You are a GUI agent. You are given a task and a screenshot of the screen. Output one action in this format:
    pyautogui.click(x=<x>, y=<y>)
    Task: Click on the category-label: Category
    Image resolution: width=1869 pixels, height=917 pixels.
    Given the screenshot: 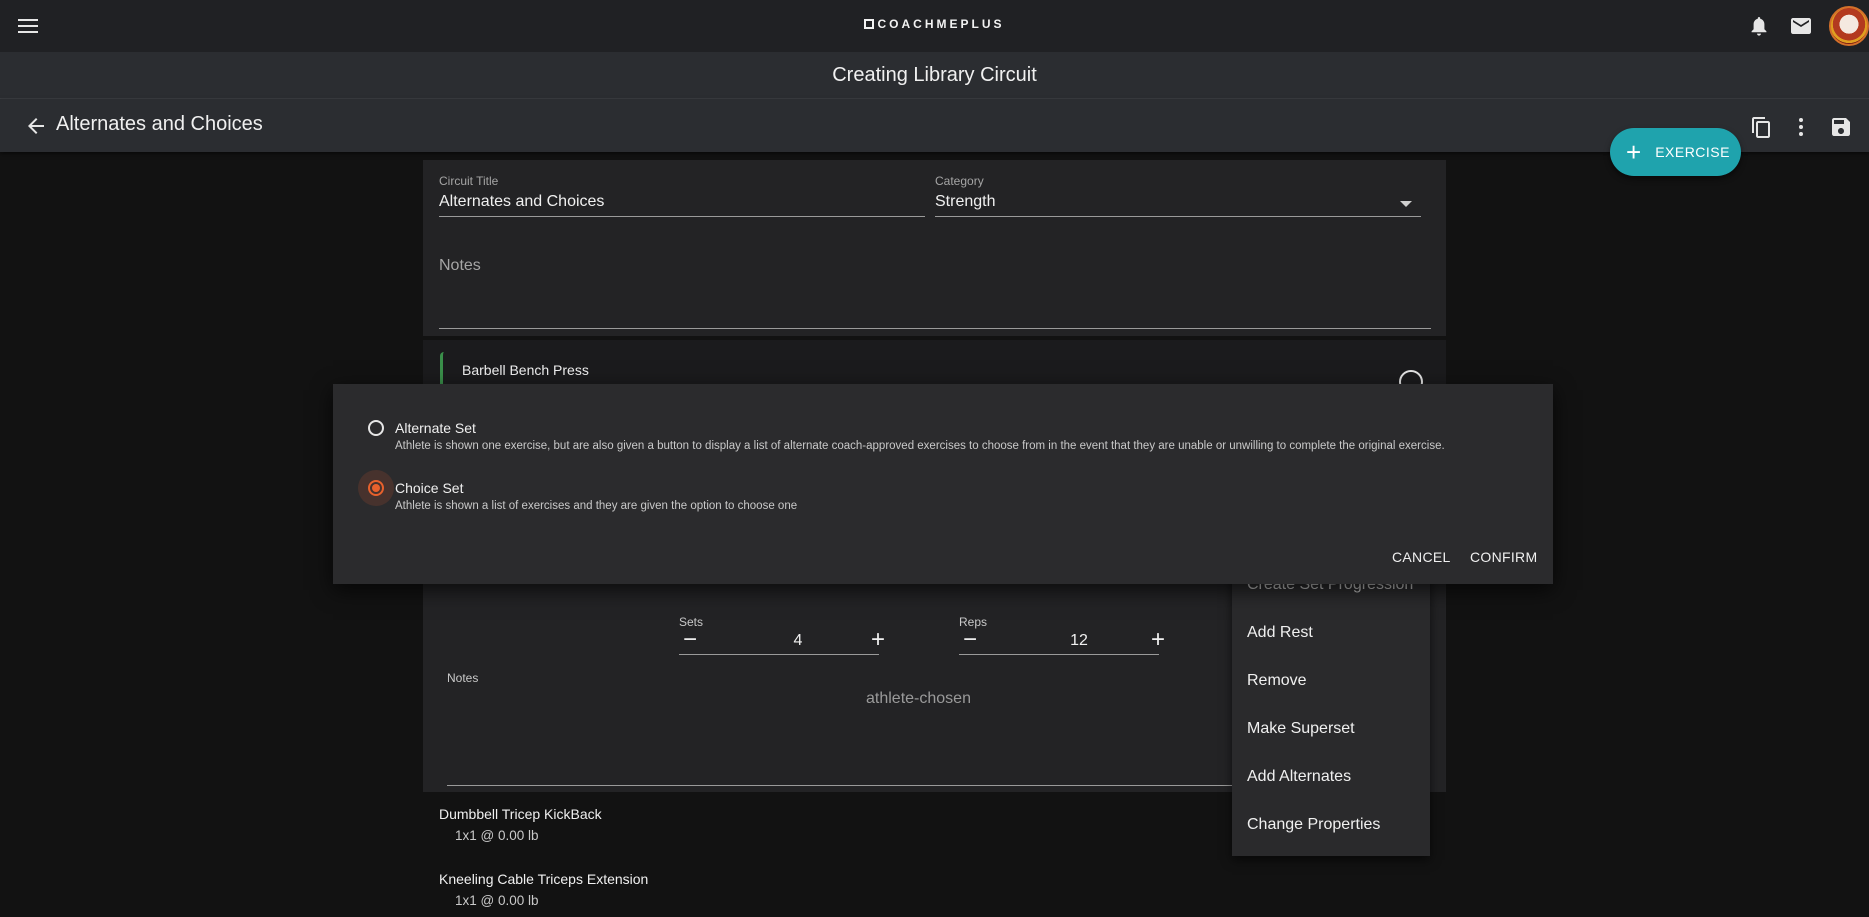 What is the action you would take?
    pyautogui.click(x=959, y=181)
    